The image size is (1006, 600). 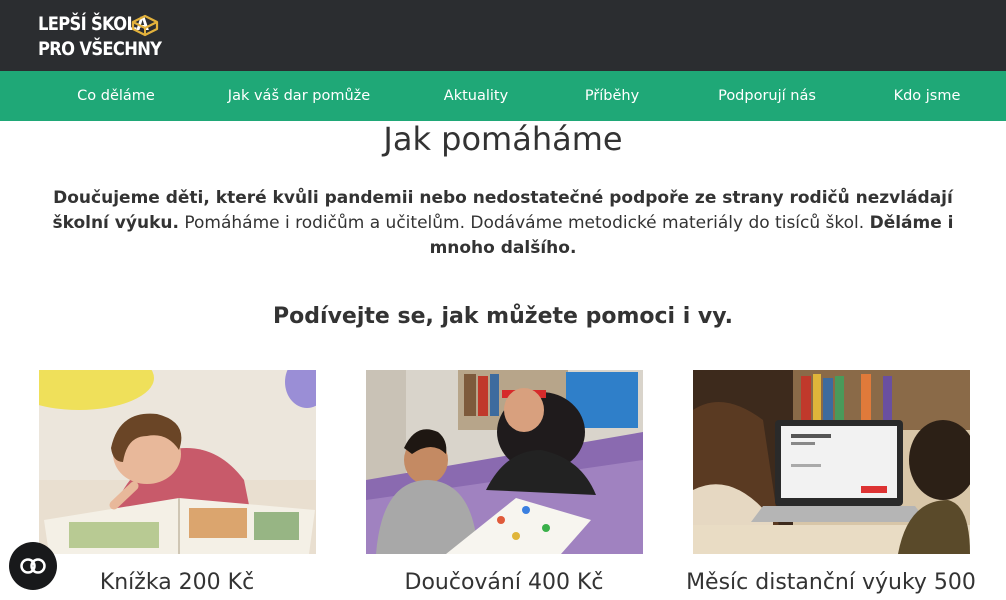 I want to click on accessibility-button, so click(x=33, y=566).